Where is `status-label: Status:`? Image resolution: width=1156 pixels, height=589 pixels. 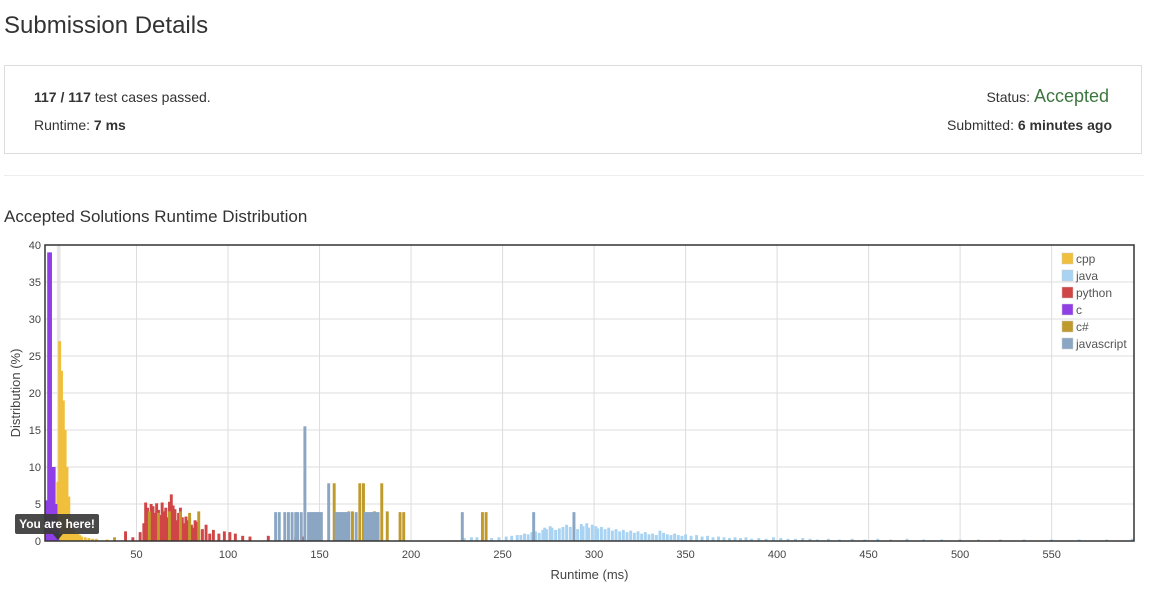
status-label: Status: is located at coordinates (1010, 97).